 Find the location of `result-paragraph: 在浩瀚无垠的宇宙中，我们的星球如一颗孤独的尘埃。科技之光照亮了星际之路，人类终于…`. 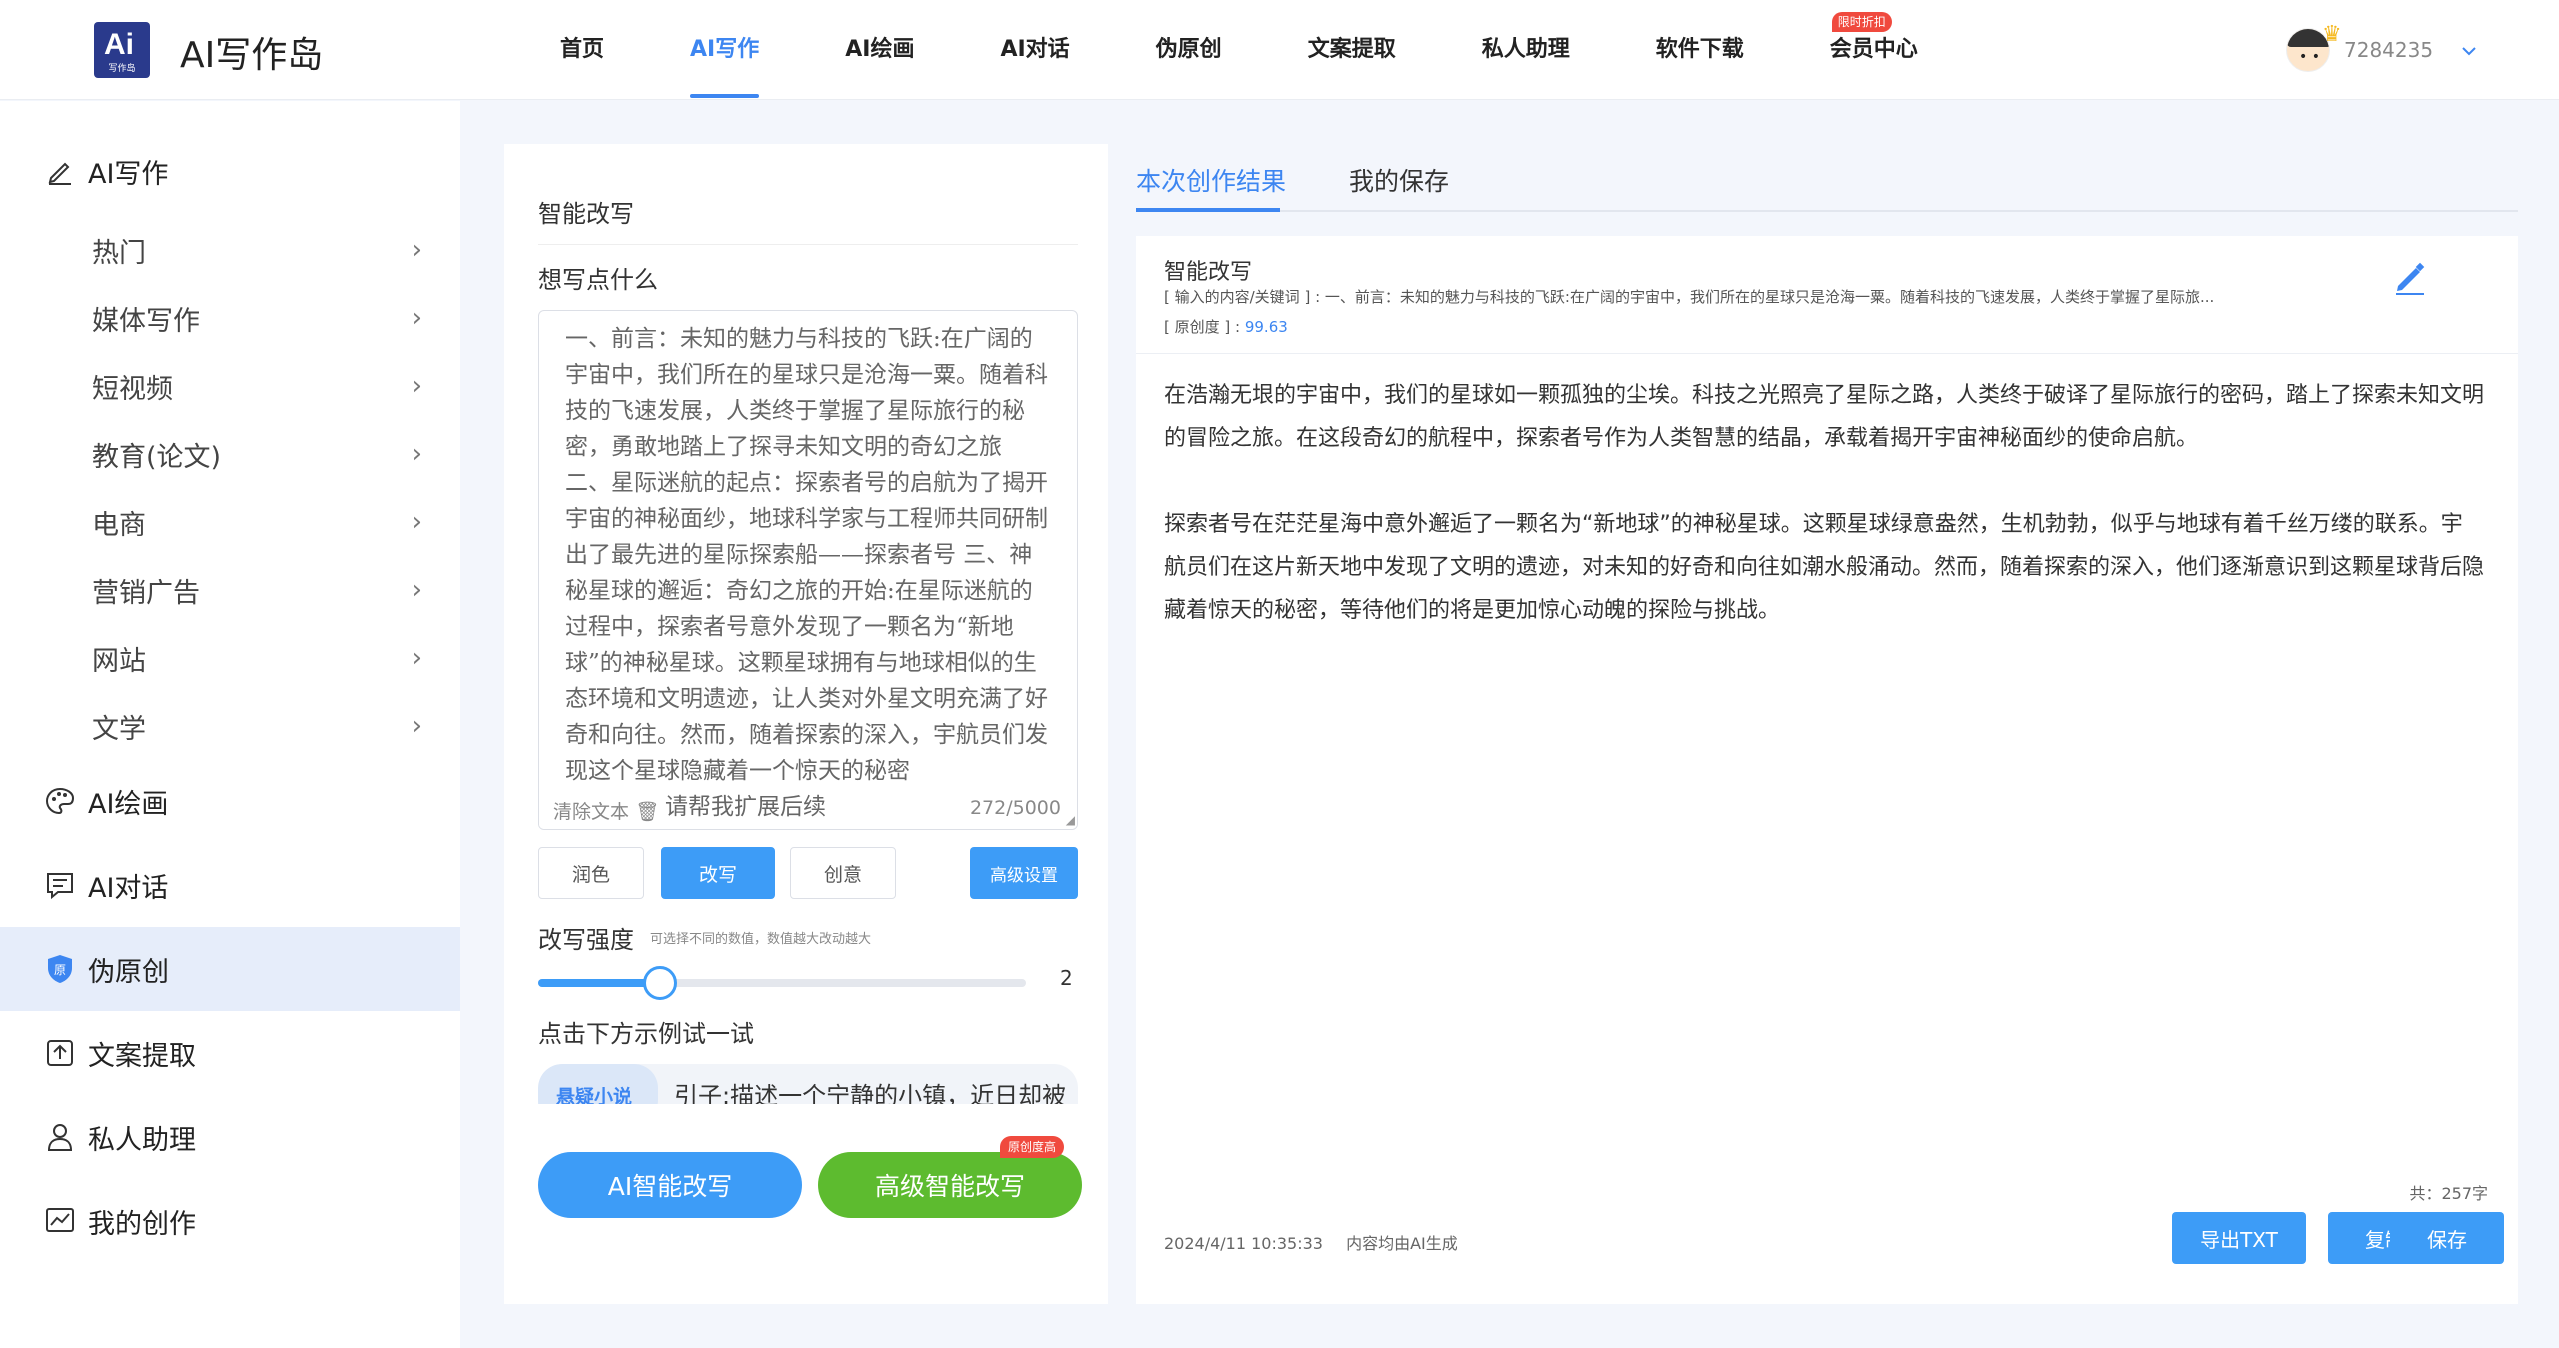

result-paragraph: 在浩瀚无垠的宇宙中，我们的星球如一颗孤独的尘埃。科技之光照亮了星际之路，人类终于… is located at coordinates (1824, 417).